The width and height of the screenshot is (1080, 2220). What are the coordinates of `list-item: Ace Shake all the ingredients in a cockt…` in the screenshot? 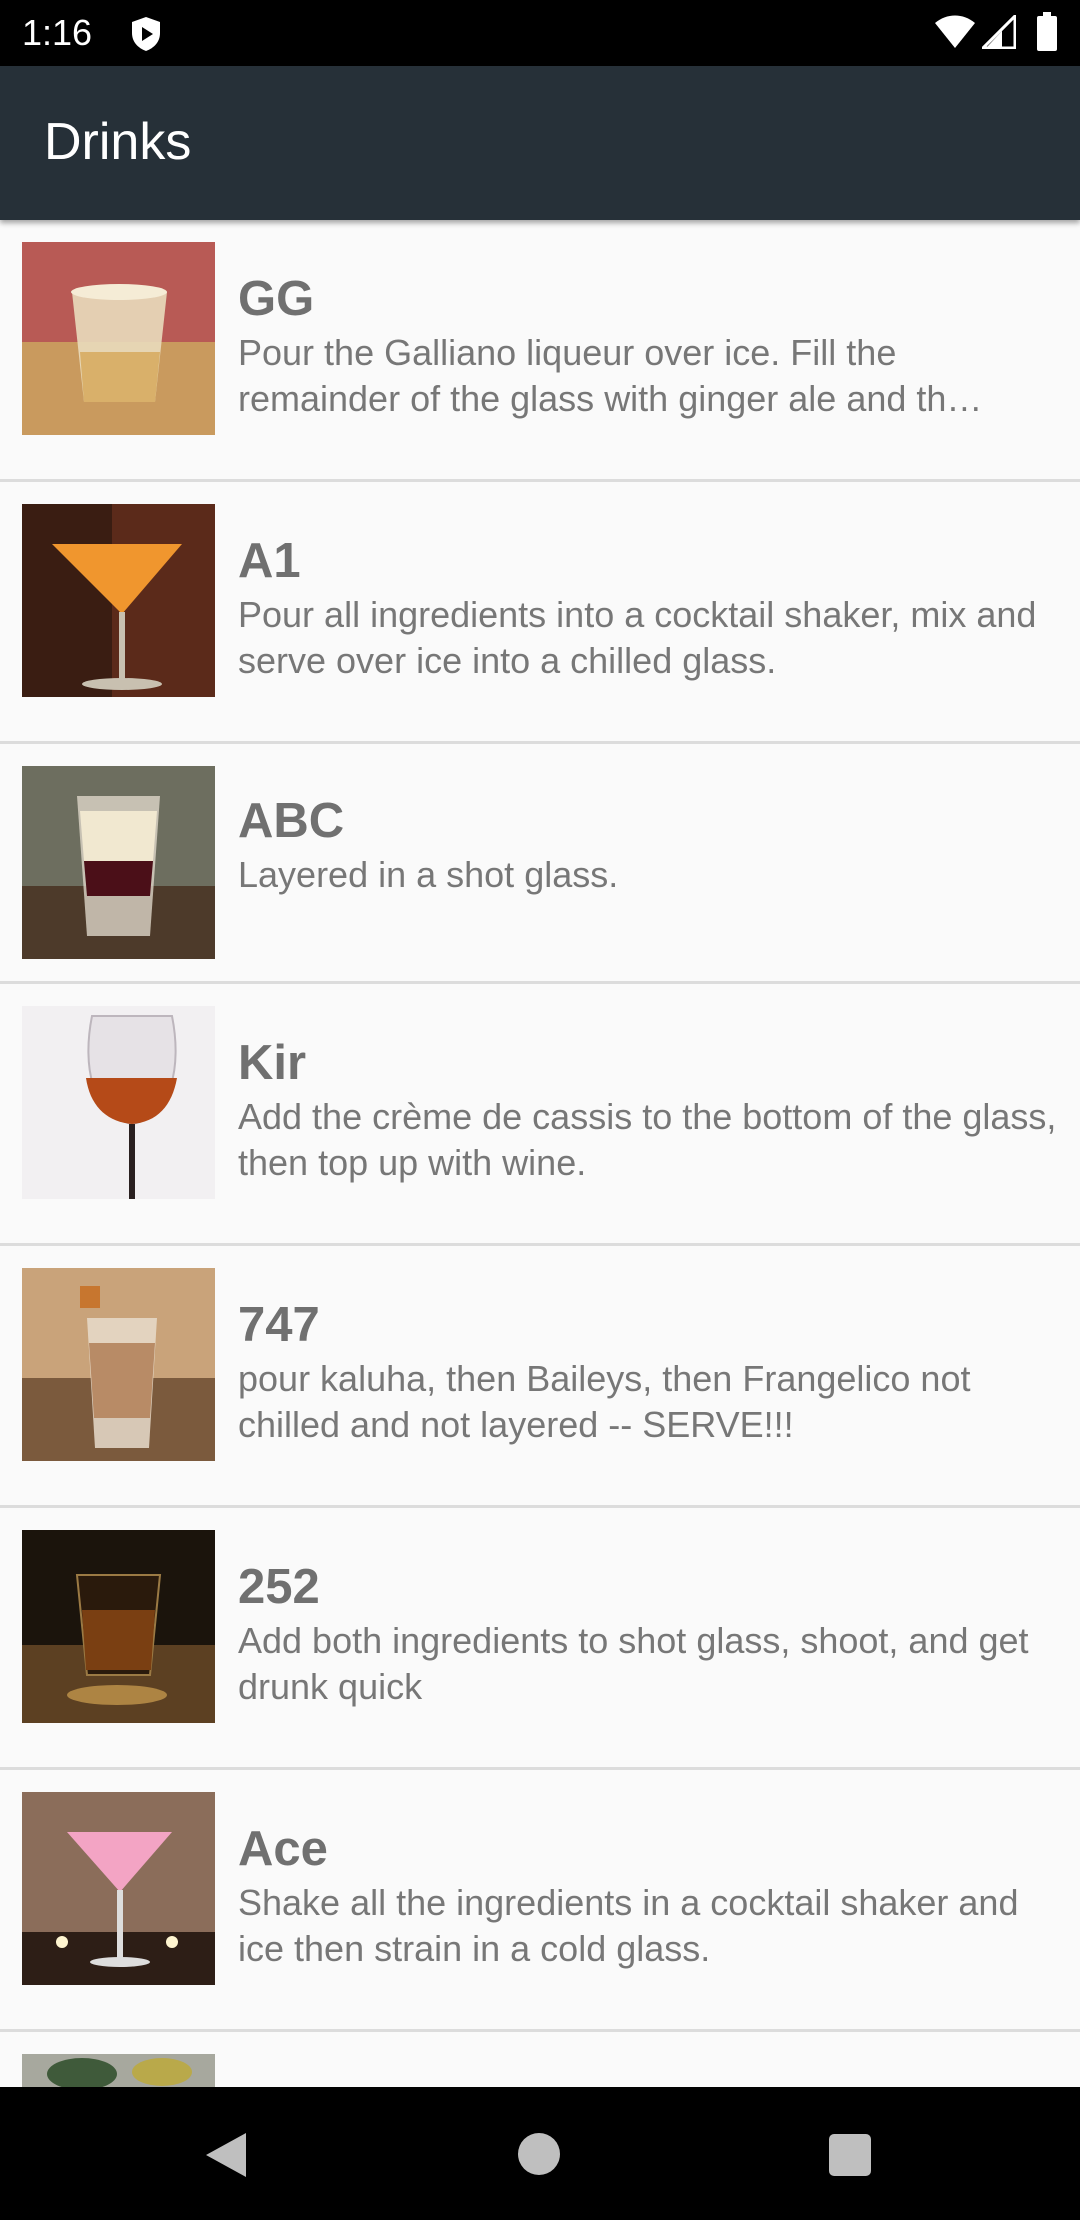 It's located at (540, 1901).